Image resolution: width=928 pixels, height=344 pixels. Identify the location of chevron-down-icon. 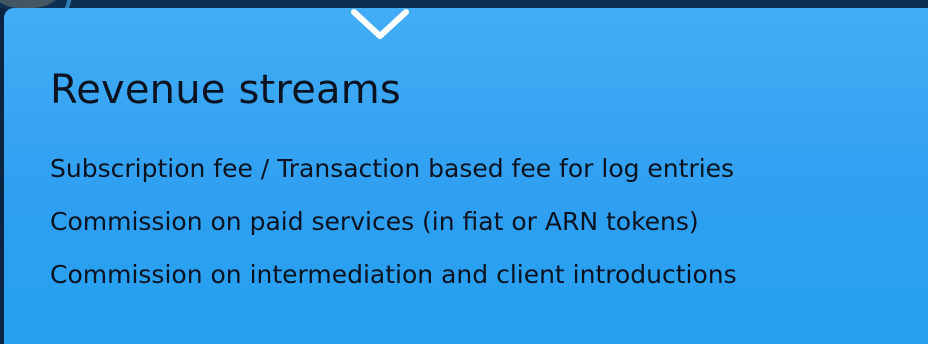
(380, 25).